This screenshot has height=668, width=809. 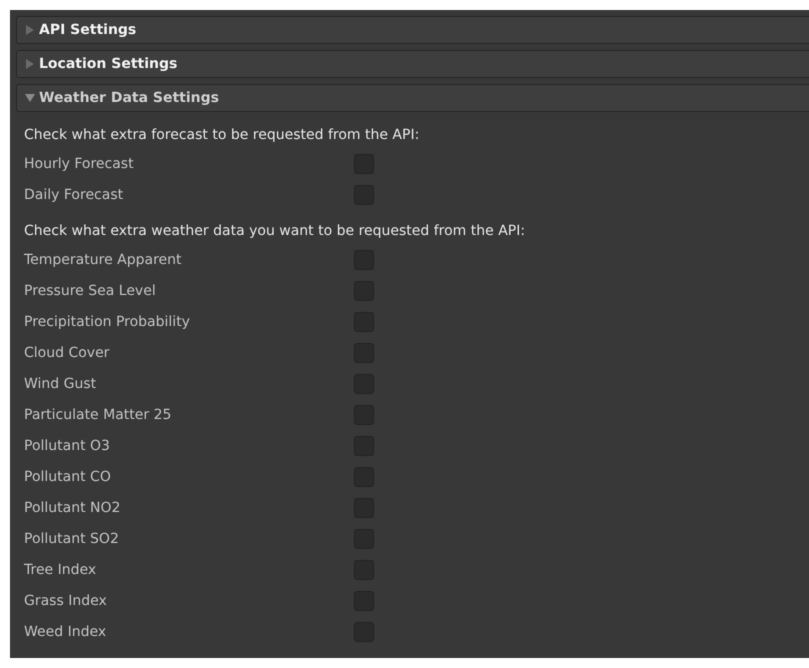 What do you see at coordinates (67, 446) in the screenshot?
I see `field-label: Pollutant O3` at bounding box center [67, 446].